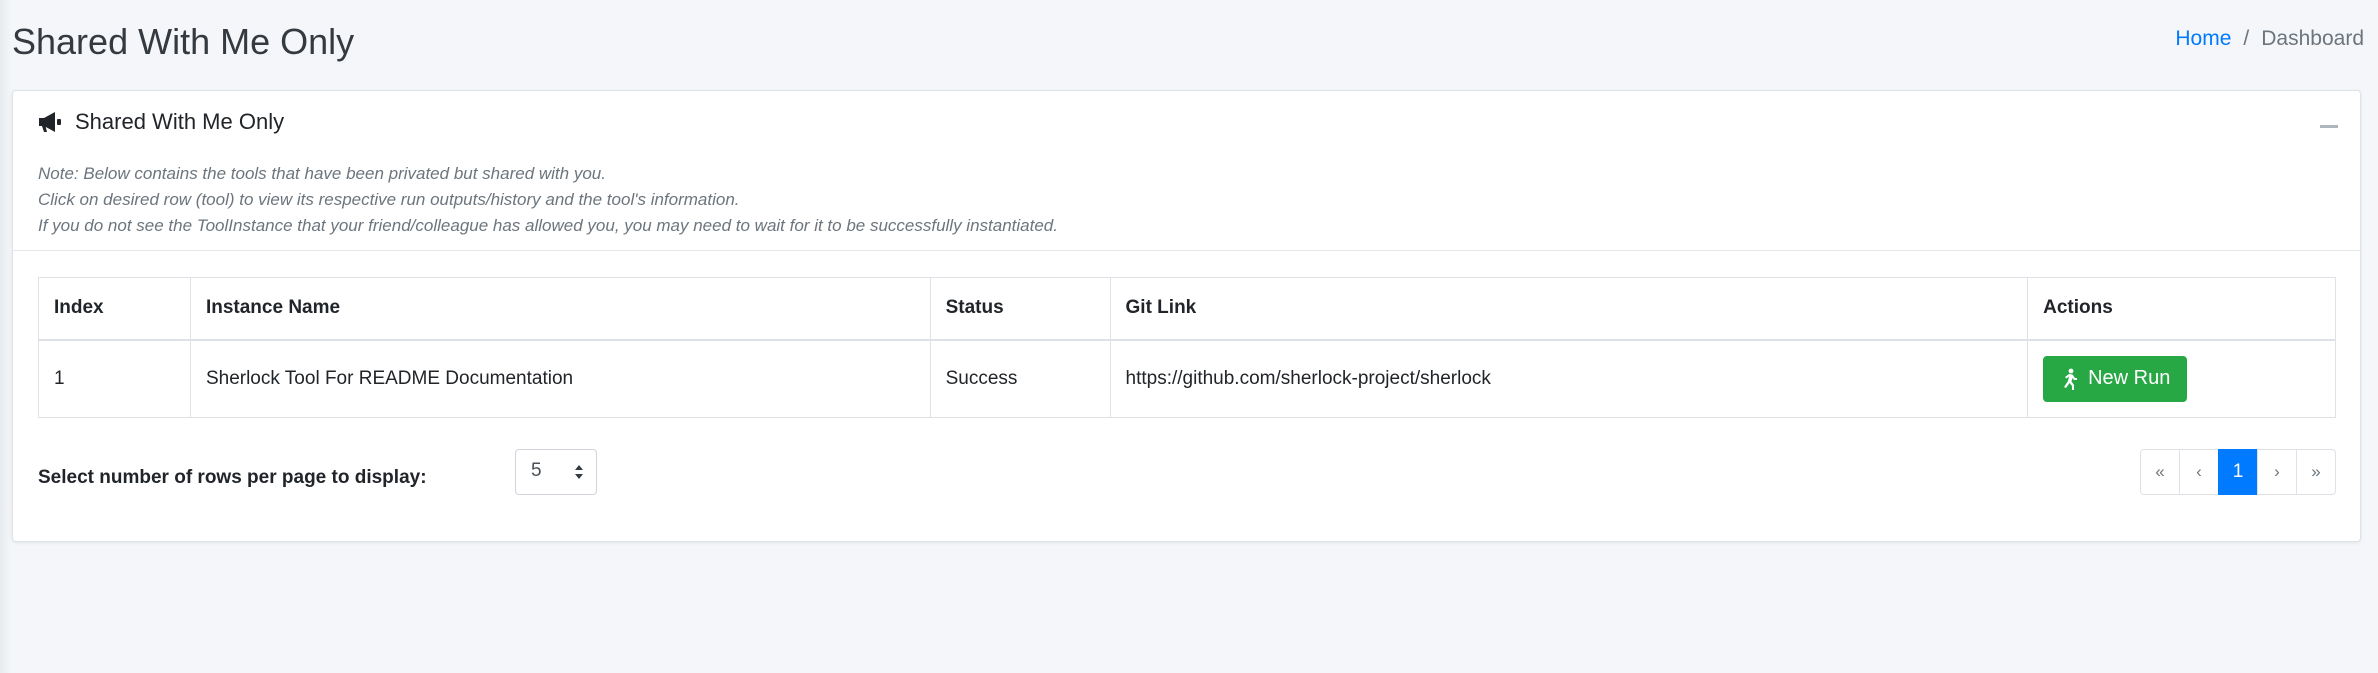 The image size is (2378, 673). I want to click on pagination-prev-button: ‹, so click(2199, 472).